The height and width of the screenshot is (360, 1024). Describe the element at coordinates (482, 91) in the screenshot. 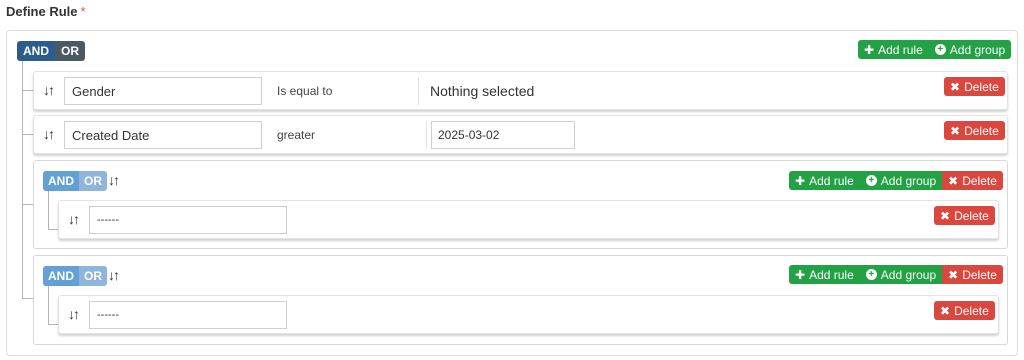

I see `rule-value-select: Nothing selected` at that location.